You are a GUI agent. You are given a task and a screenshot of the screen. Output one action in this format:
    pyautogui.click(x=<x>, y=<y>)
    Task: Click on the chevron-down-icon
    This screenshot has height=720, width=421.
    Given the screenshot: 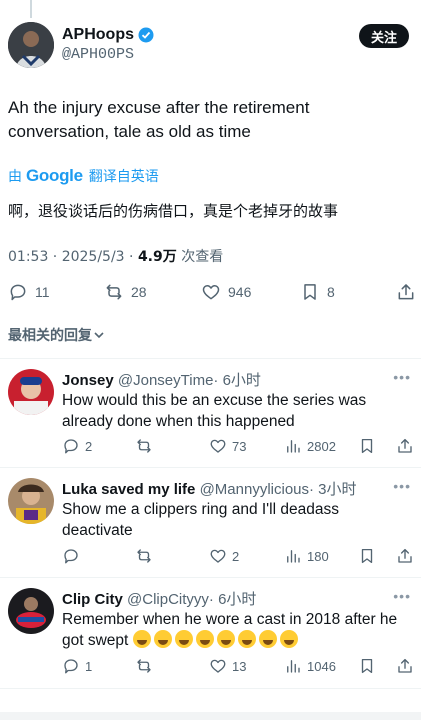 What is the action you would take?
    pyautogui.click(x=99, y=335)
    